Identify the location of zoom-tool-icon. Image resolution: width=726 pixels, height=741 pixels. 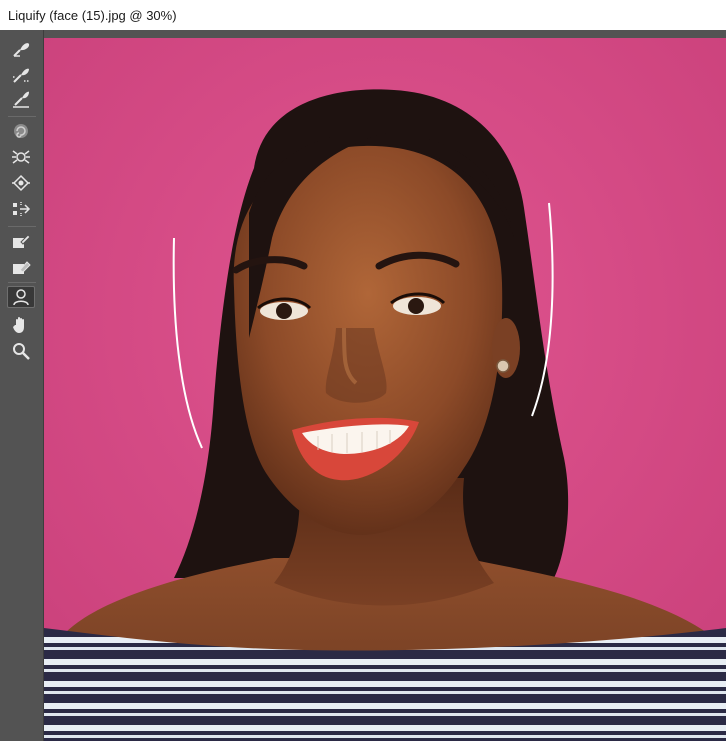
(21, 351).